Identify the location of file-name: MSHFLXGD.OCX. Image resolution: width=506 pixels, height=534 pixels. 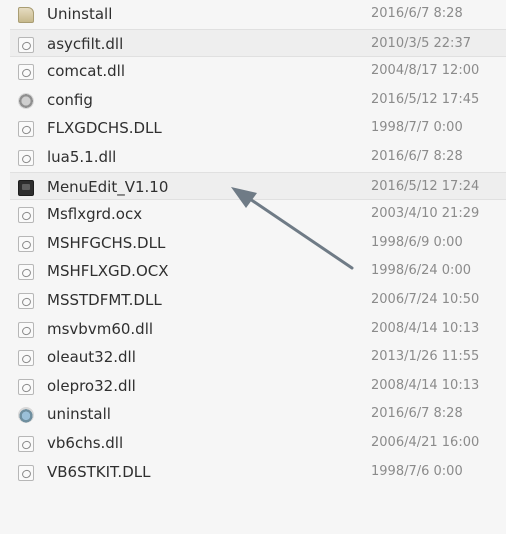
(108, 271).